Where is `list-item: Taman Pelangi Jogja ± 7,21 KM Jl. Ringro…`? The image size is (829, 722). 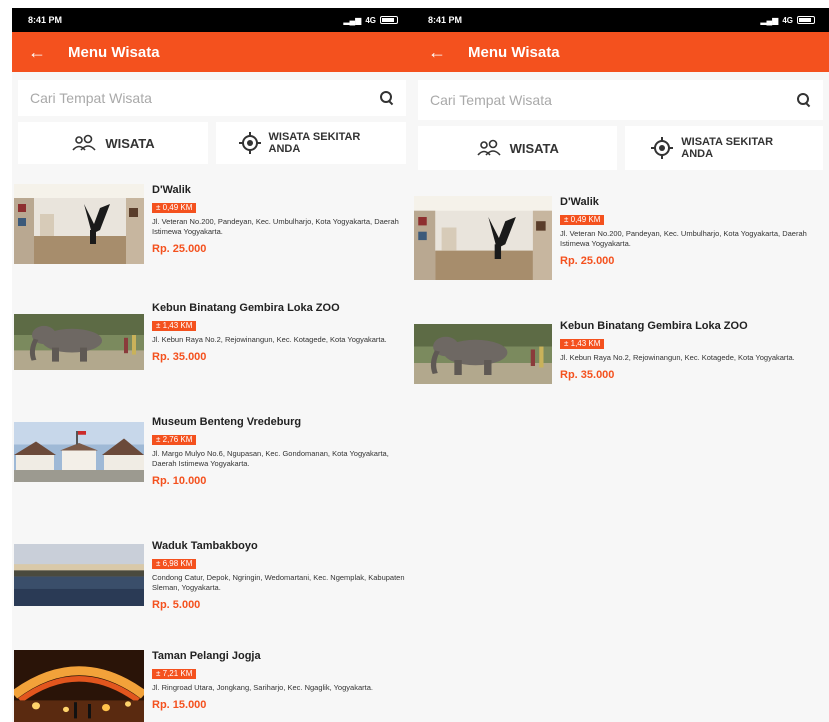 list-item: Taman Pelangi Jogja ± 7,21 KM Jl. Ringro… is located at coordinates (212, 683).